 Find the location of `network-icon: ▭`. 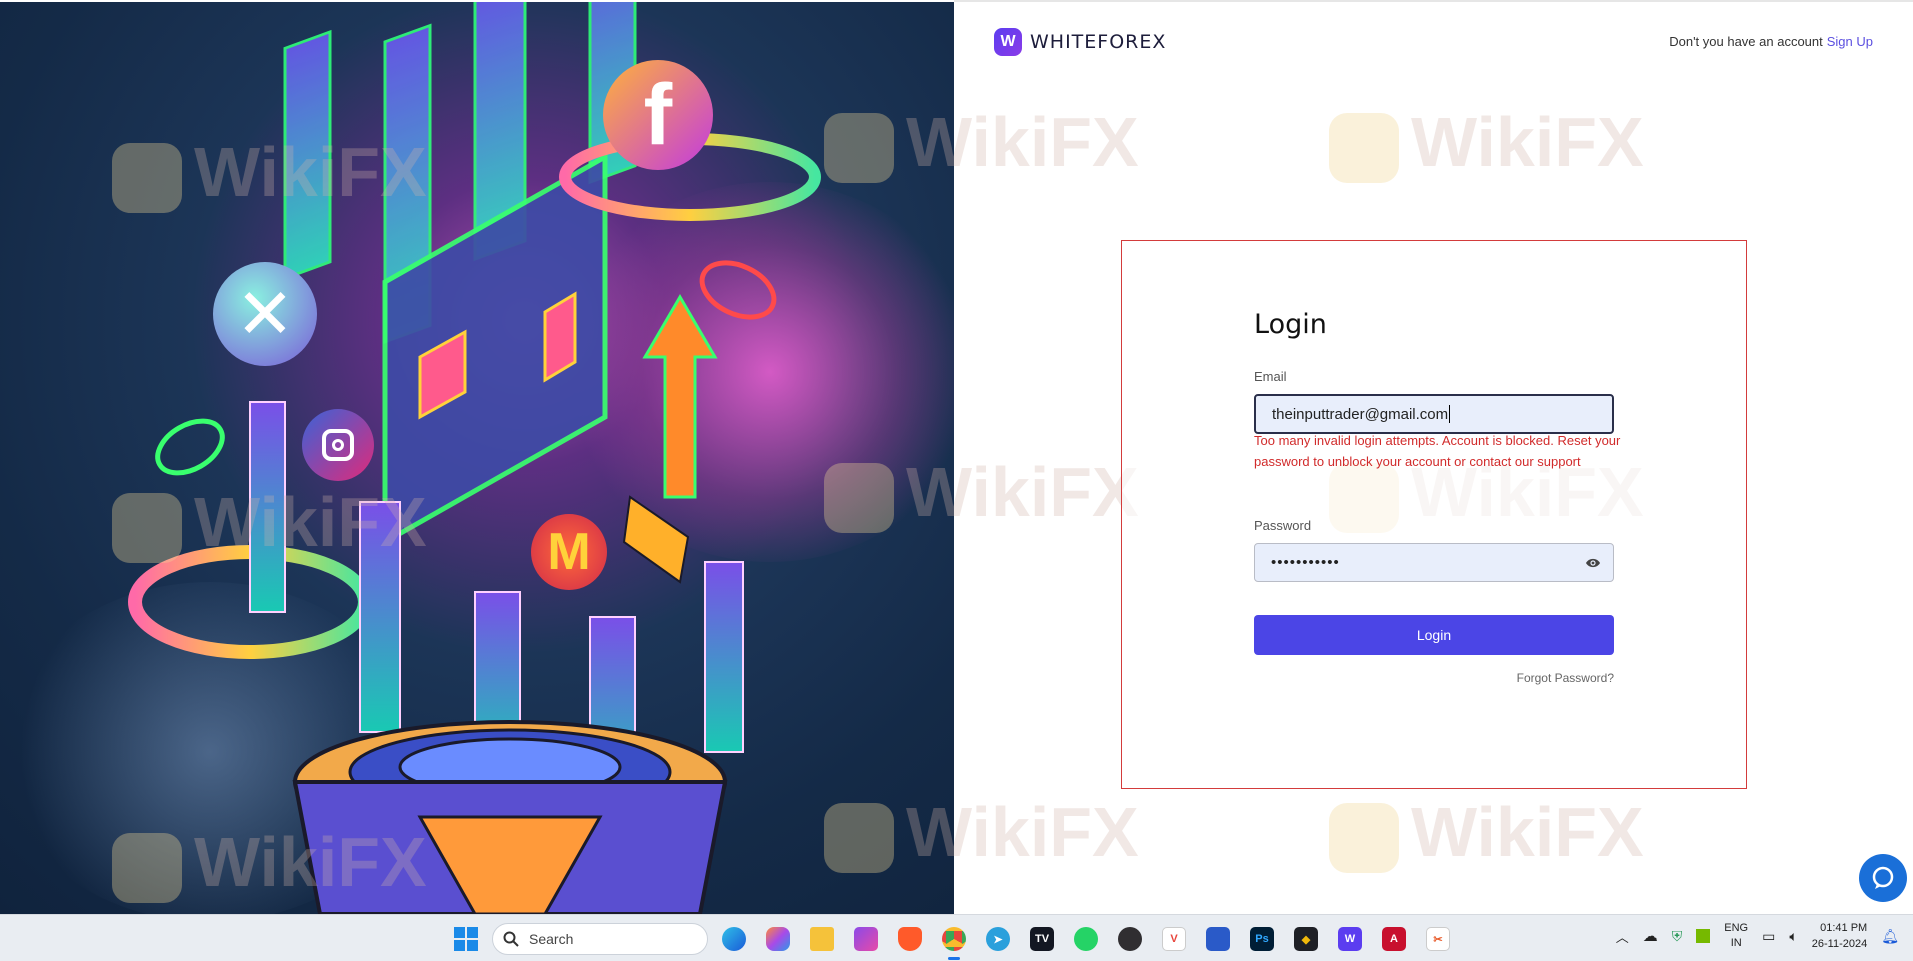

network-icon: ▭ is located at coordinates (1768, 936).